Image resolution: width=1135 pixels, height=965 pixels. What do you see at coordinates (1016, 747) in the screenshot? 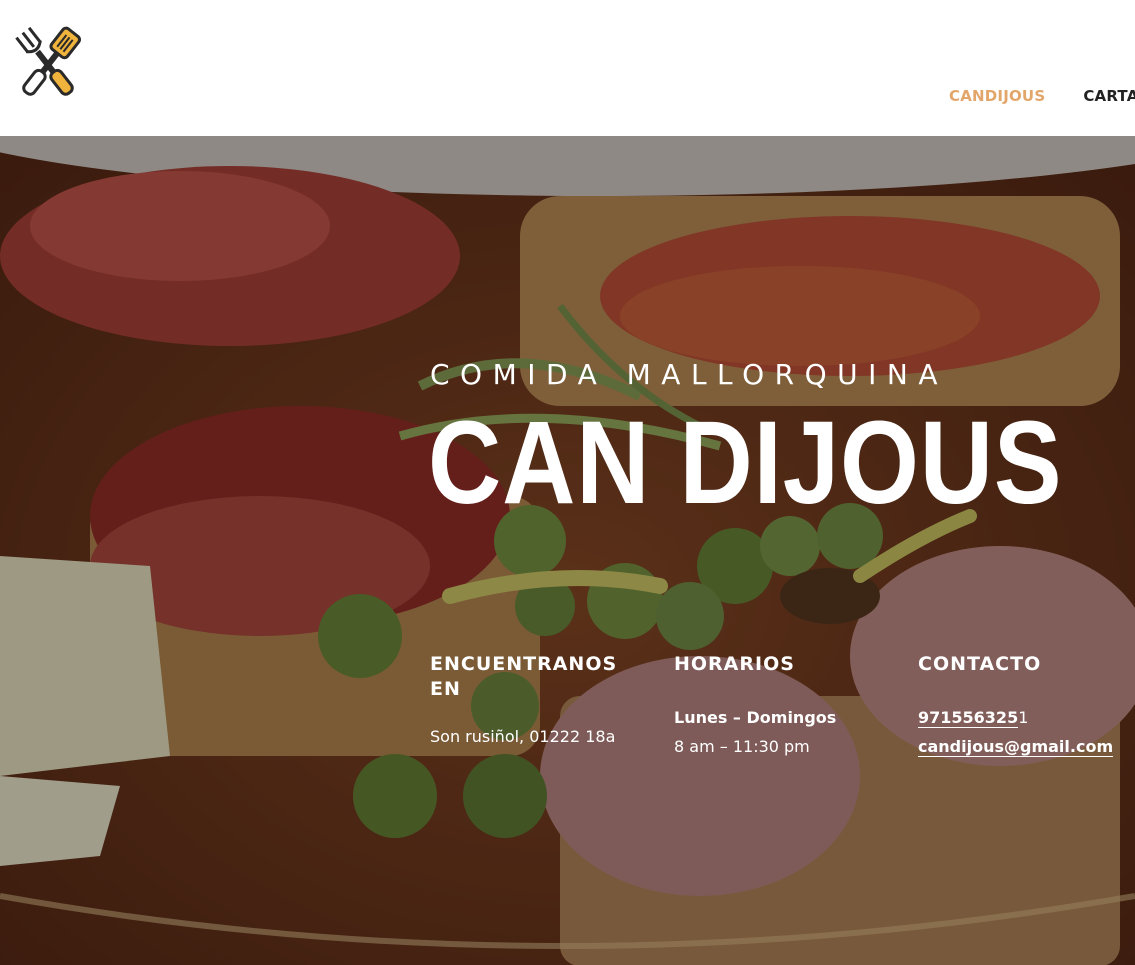
I see `email-link: candijous@gmail.com` at bounding box center [1016, 747].